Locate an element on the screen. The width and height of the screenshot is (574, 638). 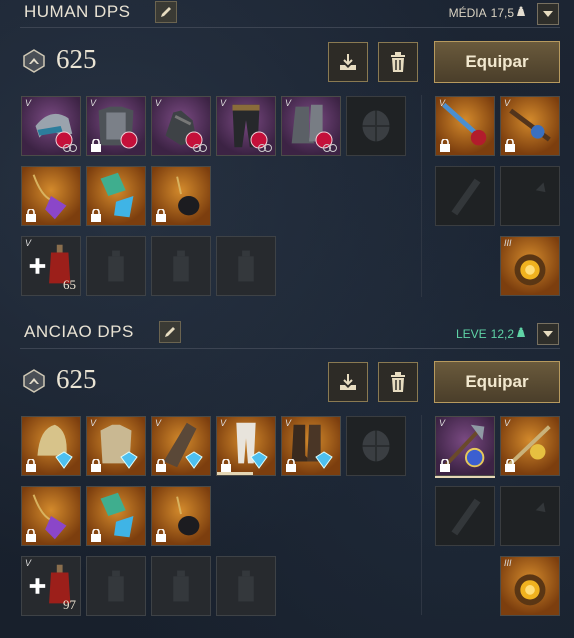
download-icon is located at coordinates (348, 62).